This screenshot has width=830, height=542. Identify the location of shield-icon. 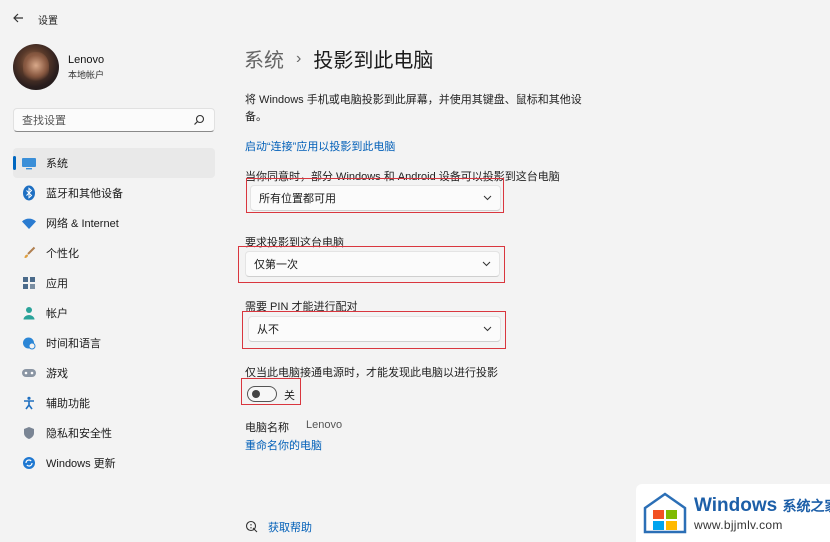
(29, 433).